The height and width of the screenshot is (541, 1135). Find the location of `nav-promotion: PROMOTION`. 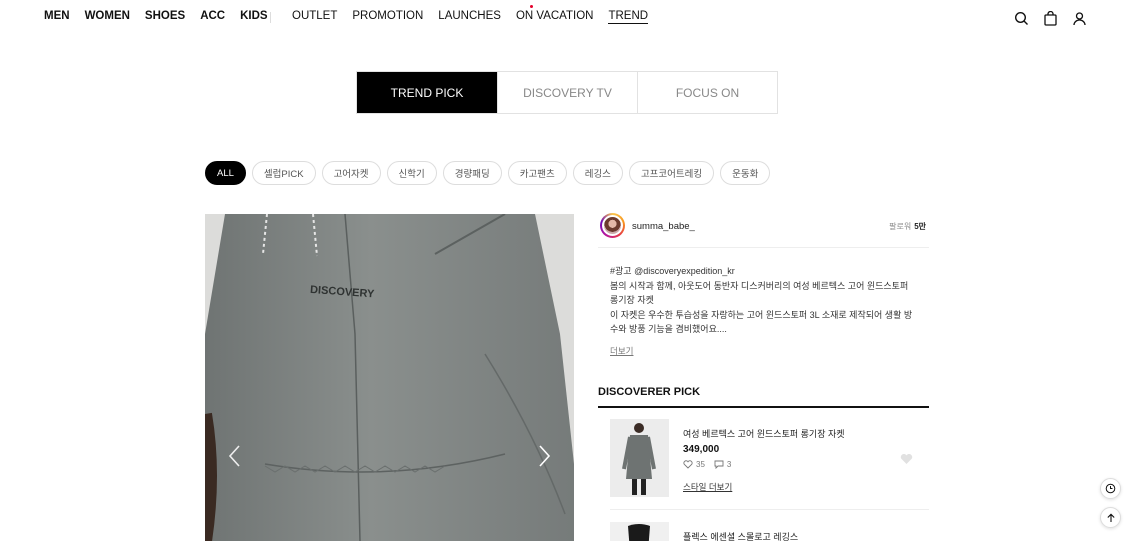

nav-promotion: PROMOTION is located at coordinates (387, 17).